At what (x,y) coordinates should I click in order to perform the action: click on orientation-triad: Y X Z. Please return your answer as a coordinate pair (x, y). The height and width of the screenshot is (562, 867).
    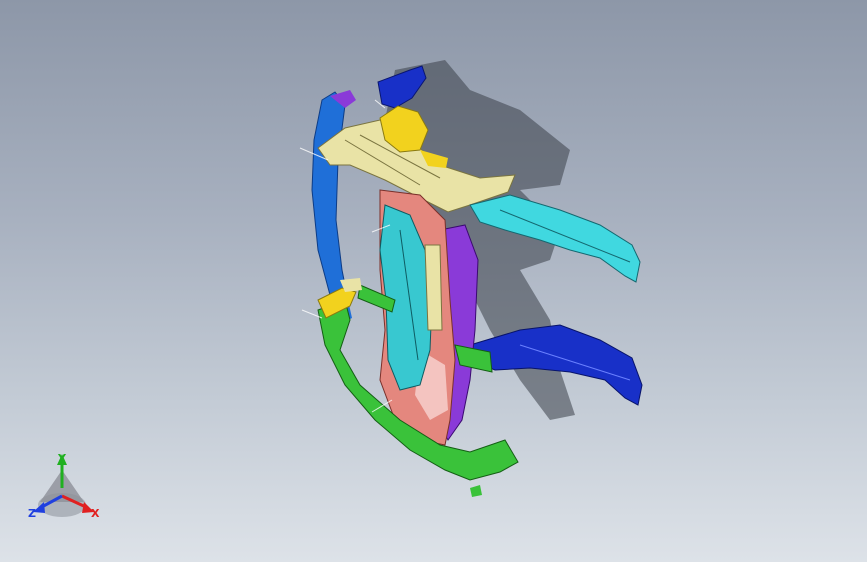
    Looking at the image, I should click on (64, 486).